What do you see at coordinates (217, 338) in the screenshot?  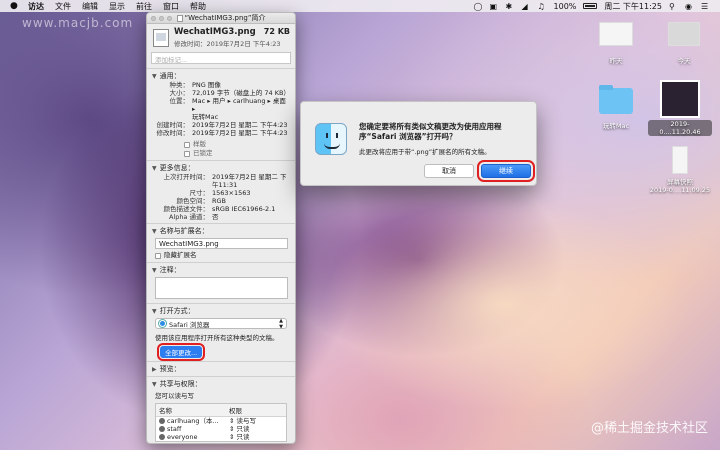 I see `open-with-hint: 使用该应用程序打开所有这种类型的文稿。` at bounding box center [217, 338].